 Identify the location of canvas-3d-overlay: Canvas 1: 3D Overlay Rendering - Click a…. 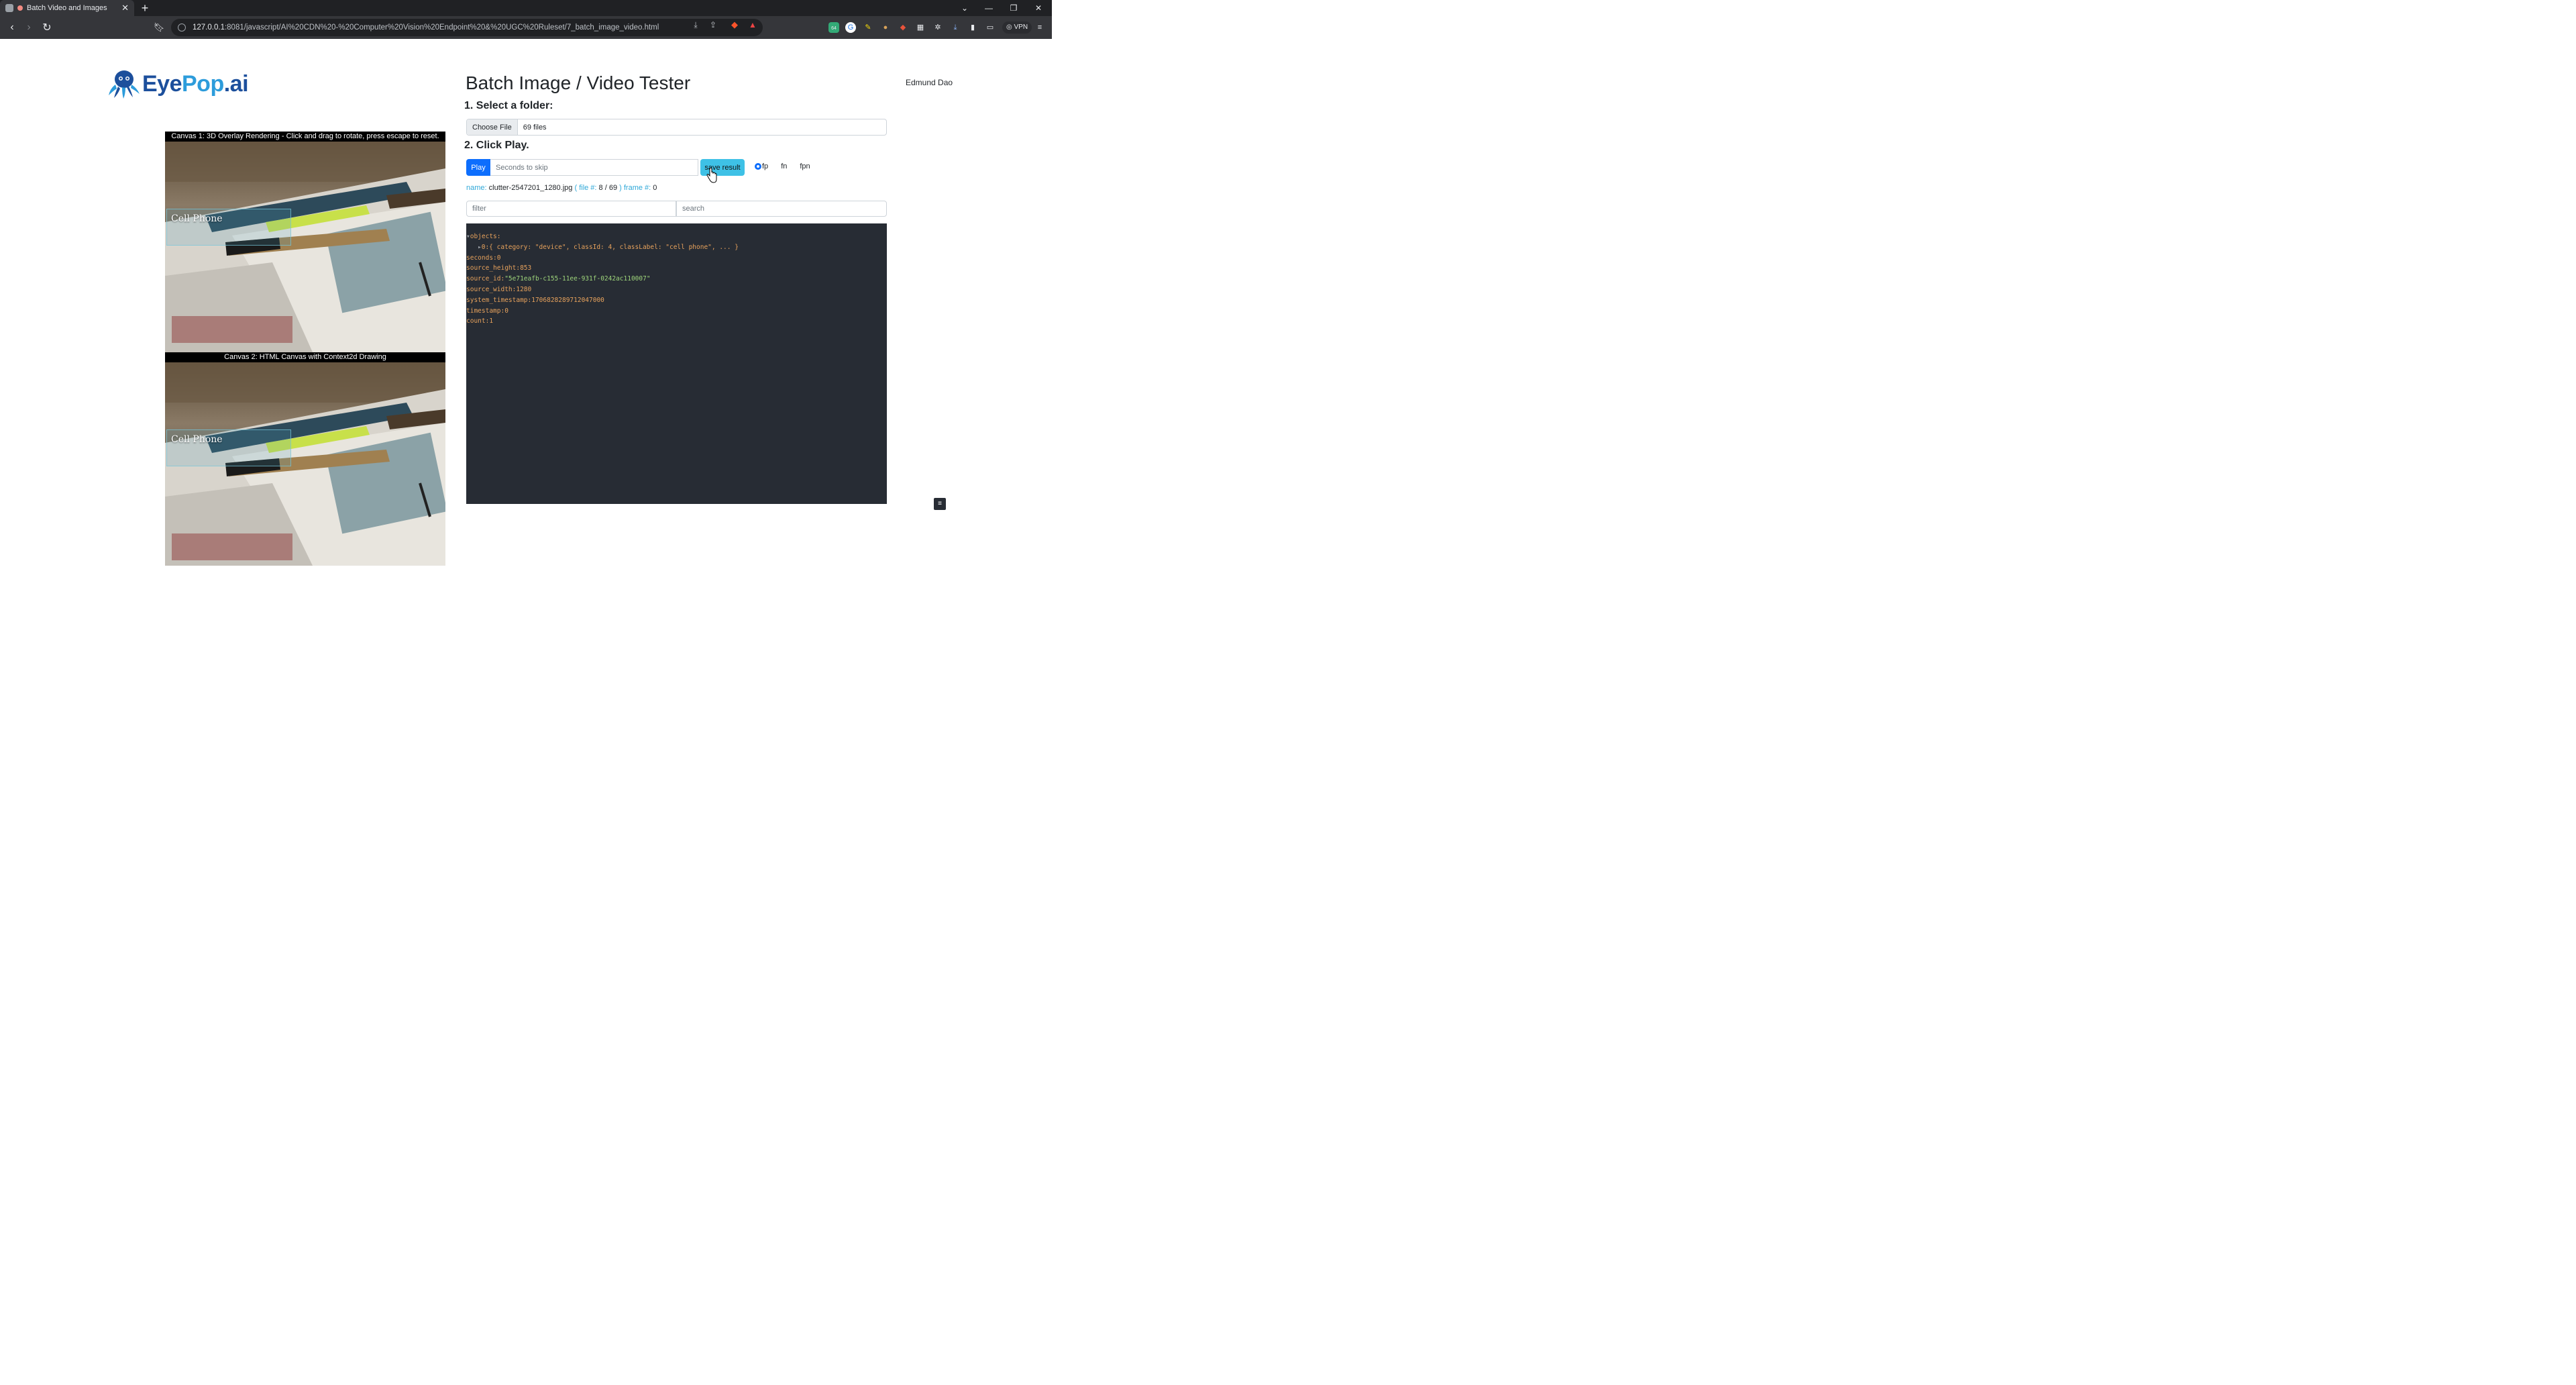
(305, 242).